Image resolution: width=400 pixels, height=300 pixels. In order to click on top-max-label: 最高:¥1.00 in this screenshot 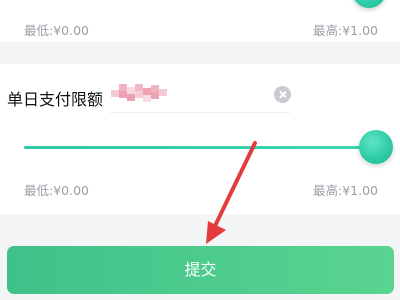, I will do `click(345, 30)`.